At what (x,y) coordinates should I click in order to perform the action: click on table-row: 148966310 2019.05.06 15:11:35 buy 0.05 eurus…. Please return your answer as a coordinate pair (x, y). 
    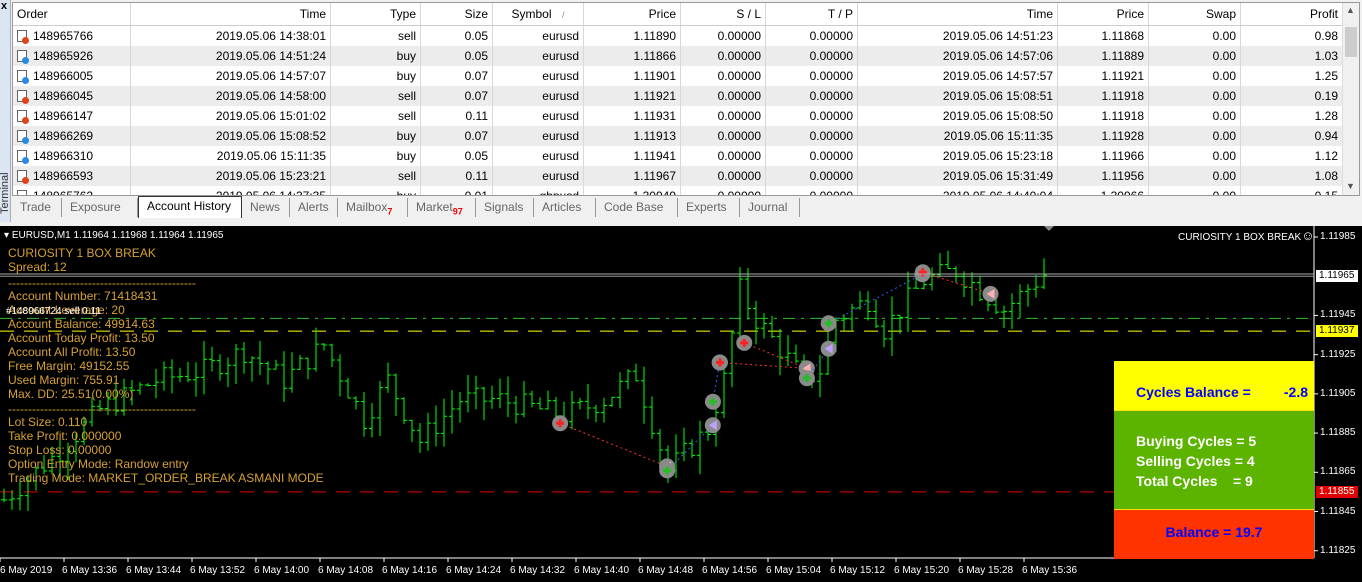
    Looking at the image, I should click on (678, 156).